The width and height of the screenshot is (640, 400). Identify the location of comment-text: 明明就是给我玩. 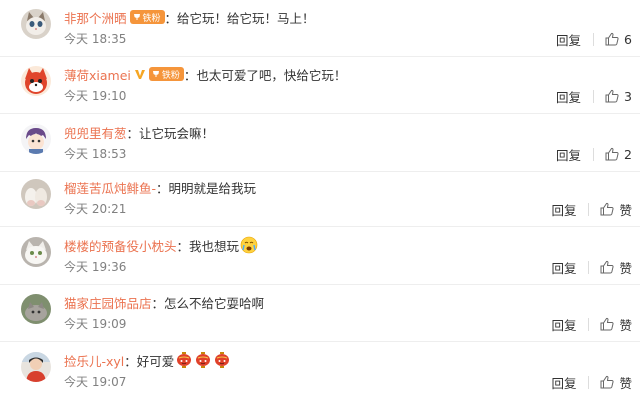
(212, 188).